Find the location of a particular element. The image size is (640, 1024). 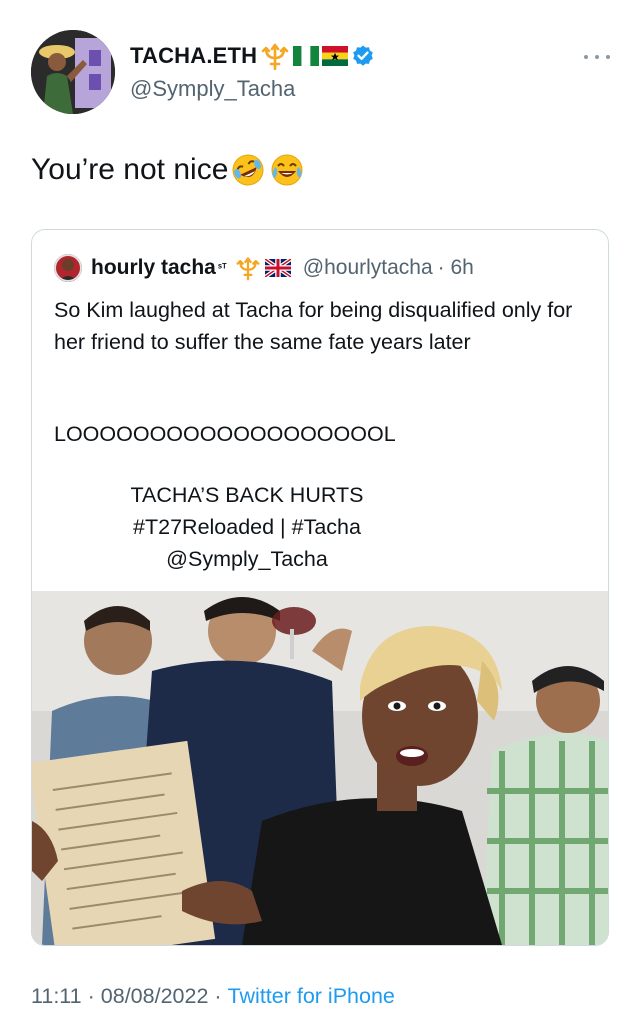

quoted-handle: @hourlytacha is located at coordinates (368, 268).